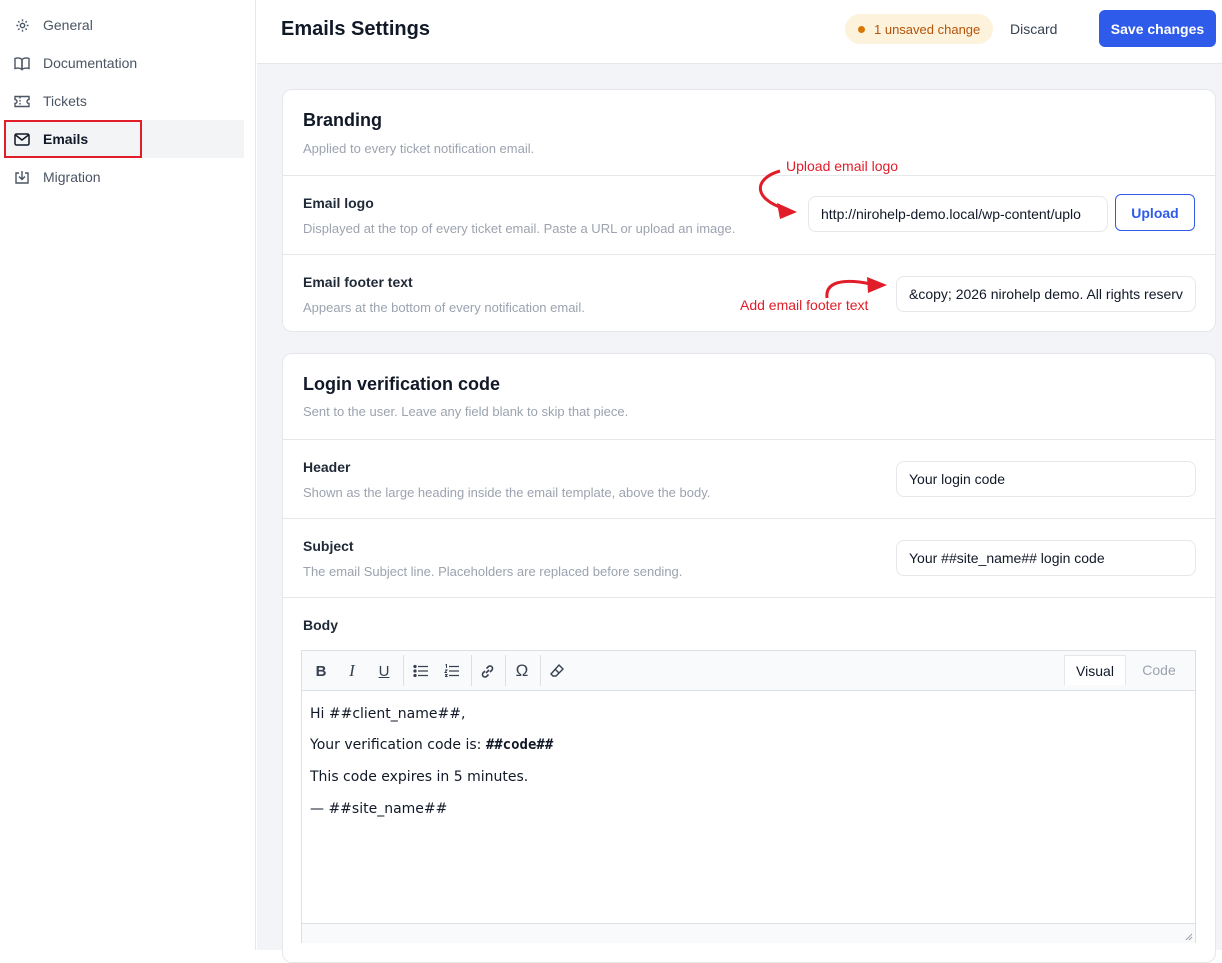  What do you see at coordinates (124, 101) in the screenshot?
I see `sidebar-item-tickets: Tickets` at bounding box center [124, 101].